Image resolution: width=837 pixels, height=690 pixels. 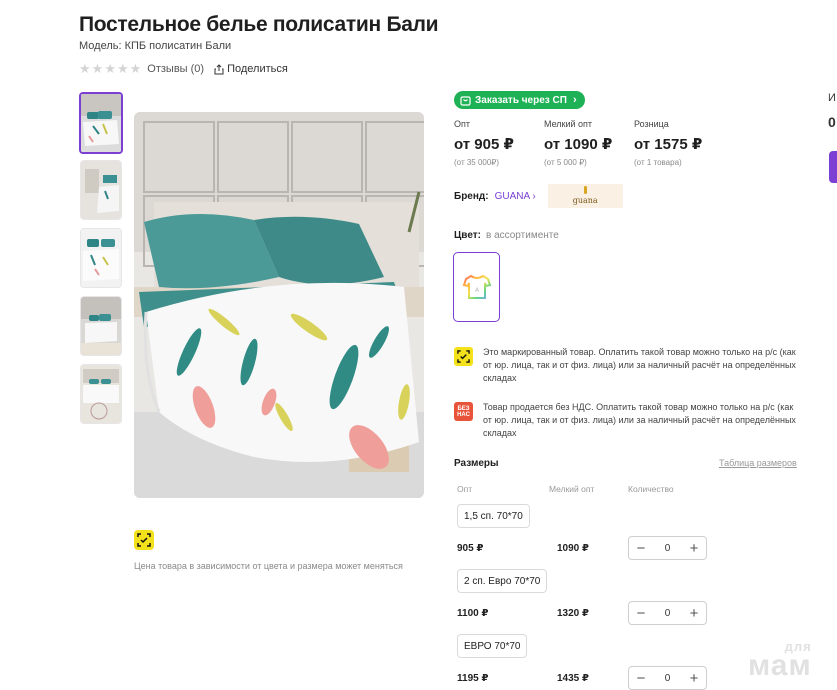 I want to click on size-chip: 2 сп. Евро 70*70, so click(x=502, y=581).